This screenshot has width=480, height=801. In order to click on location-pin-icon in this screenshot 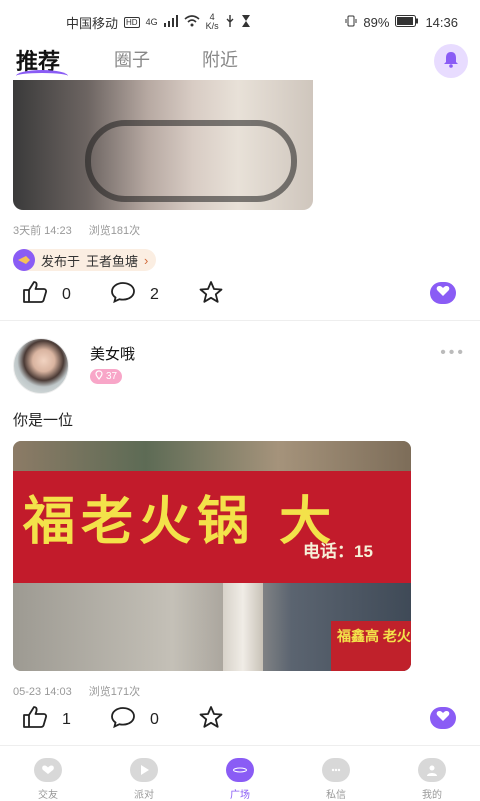, I will do `click(99, 376)`.